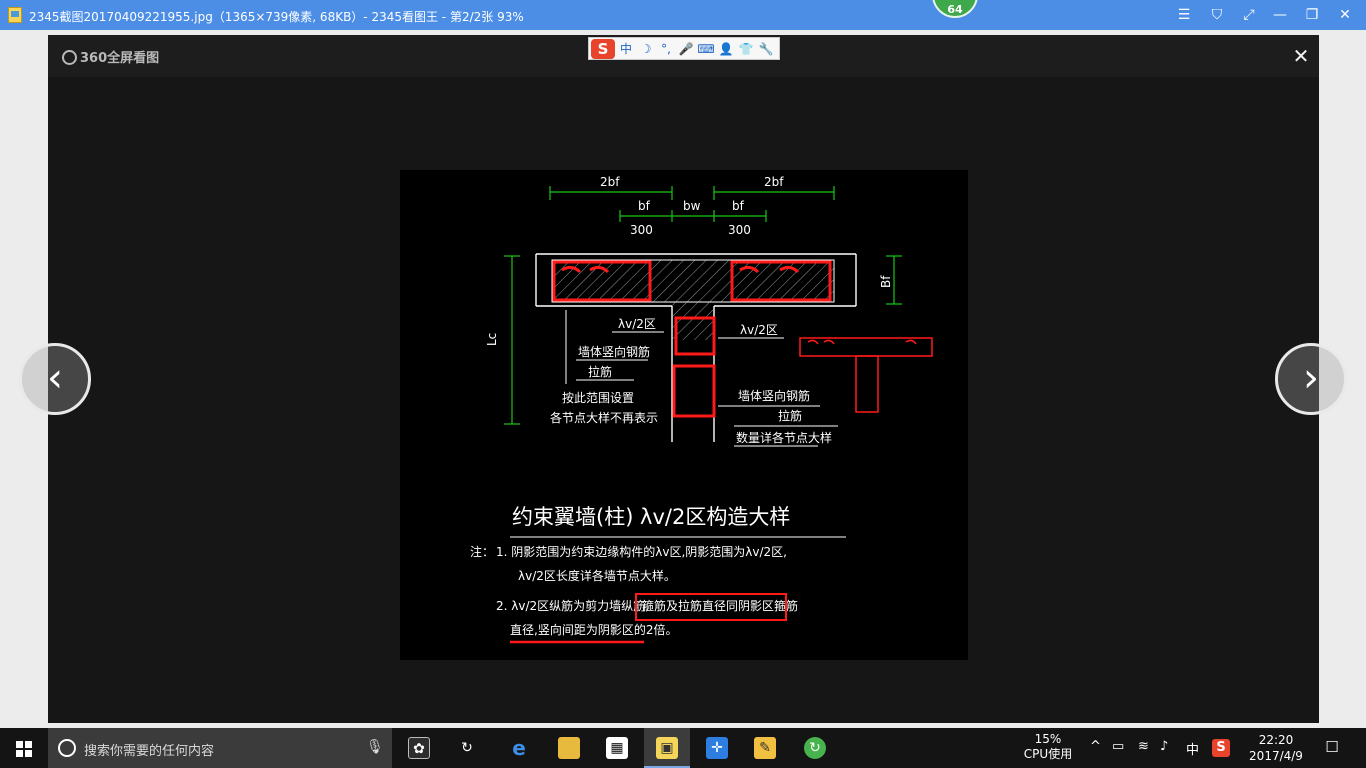 The height and width of the screenshot is (768, 1366). What do you see at coordinates (1311, 379) in the screenshot?
I see `next-image-button: ›` at bounding box center [1311, 379].